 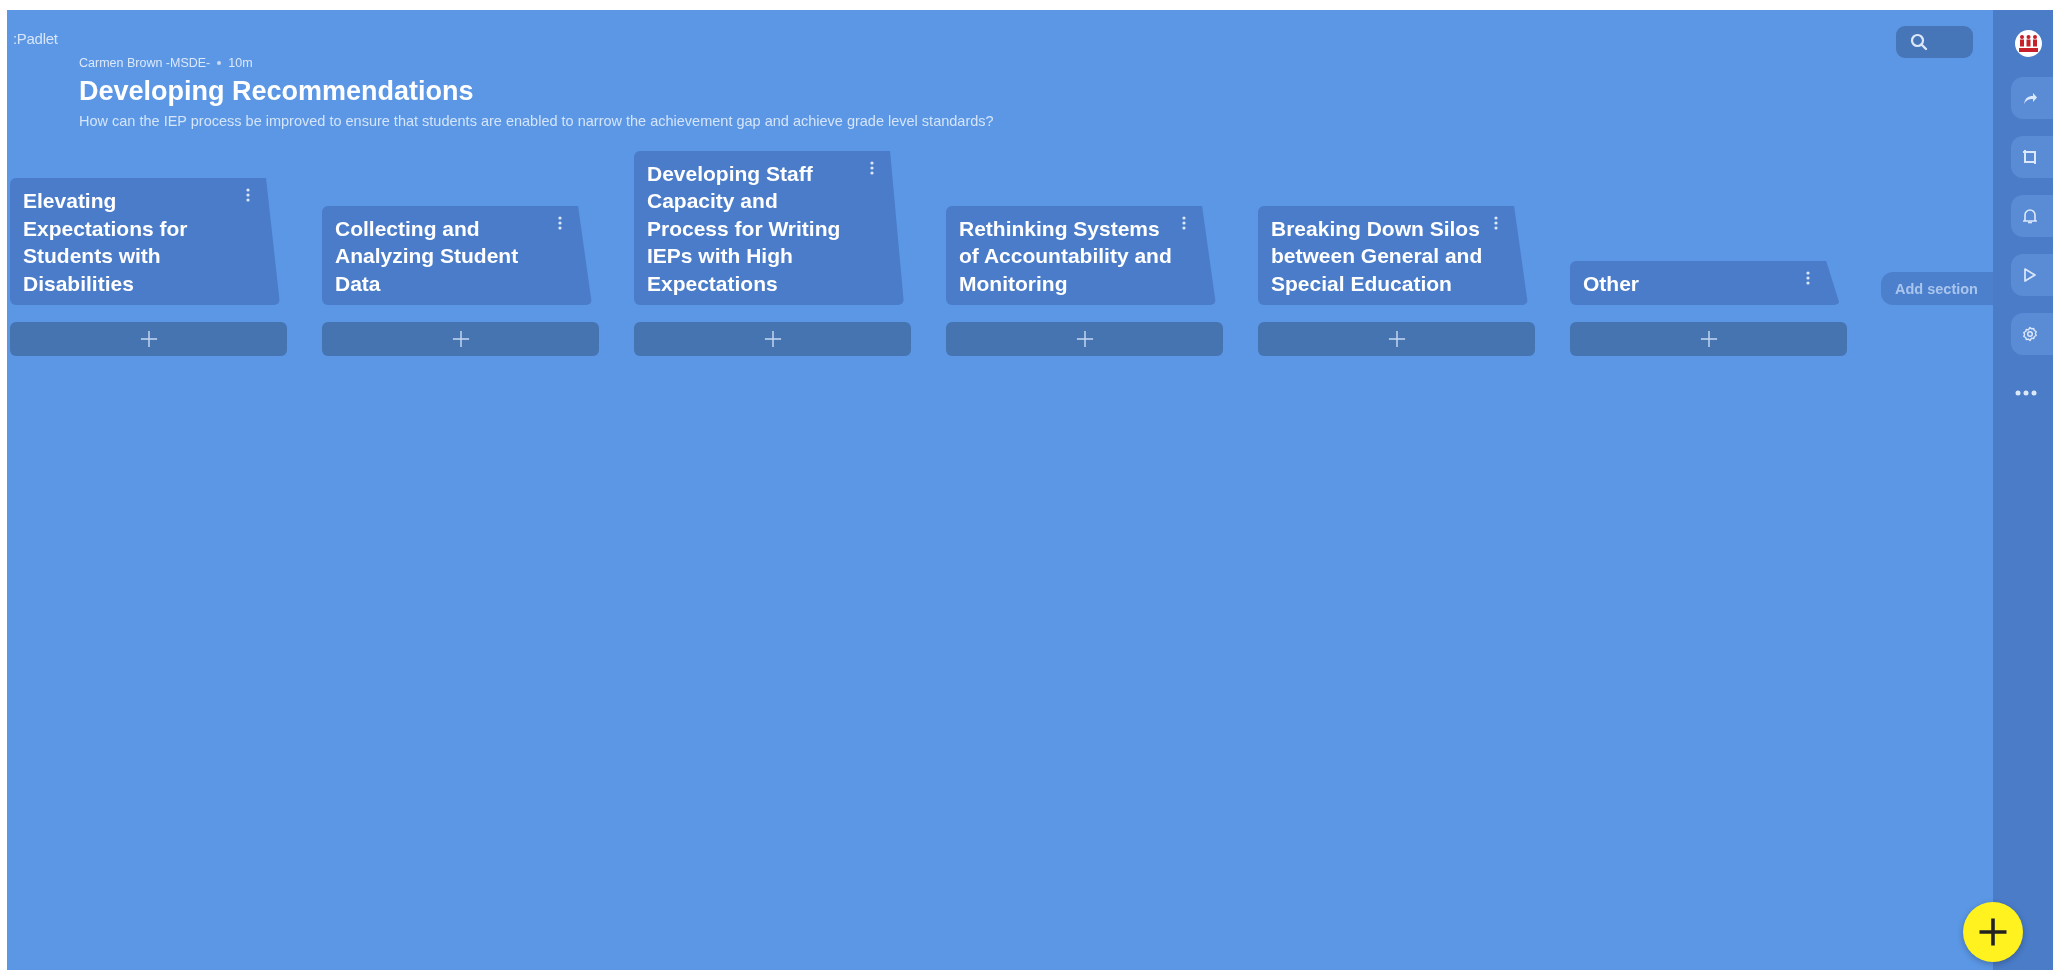 I want to click on slideshow-button, so click(x=2032, y=275).